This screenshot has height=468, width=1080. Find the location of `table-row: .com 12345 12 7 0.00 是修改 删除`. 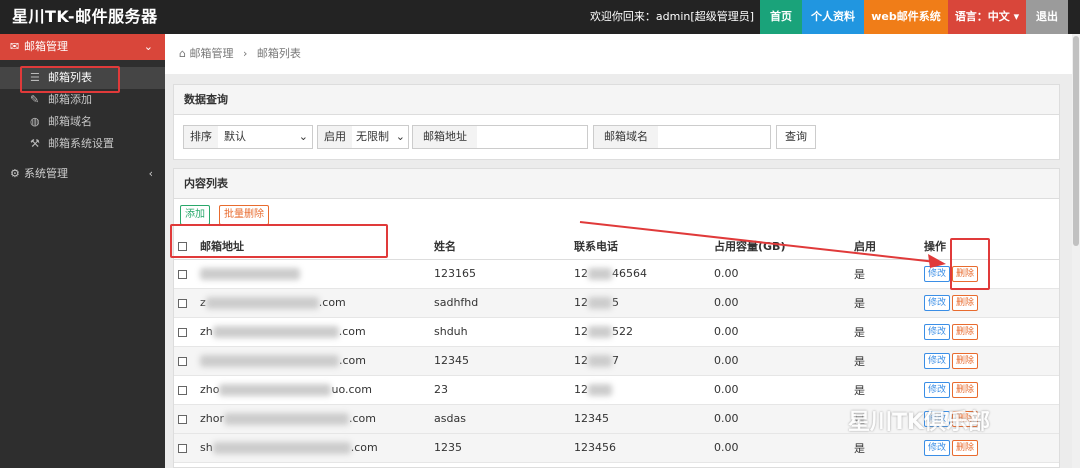

table-row: .com 12345 12 7 0.00 是修改 删除 is located at coordinates (616, 361).